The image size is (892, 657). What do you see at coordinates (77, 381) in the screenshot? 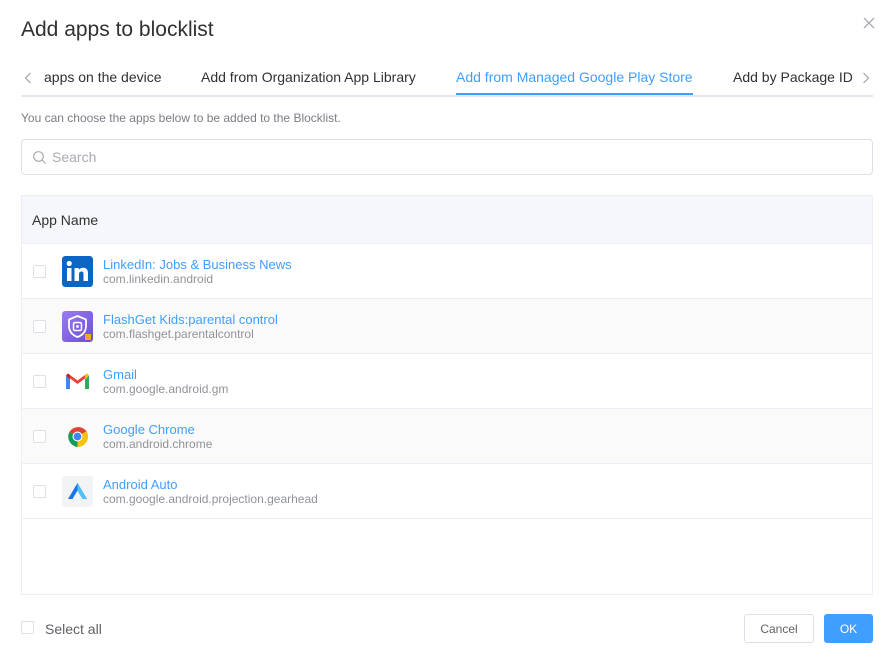
I see `gmail-icon` at bounding box center [77, 381].